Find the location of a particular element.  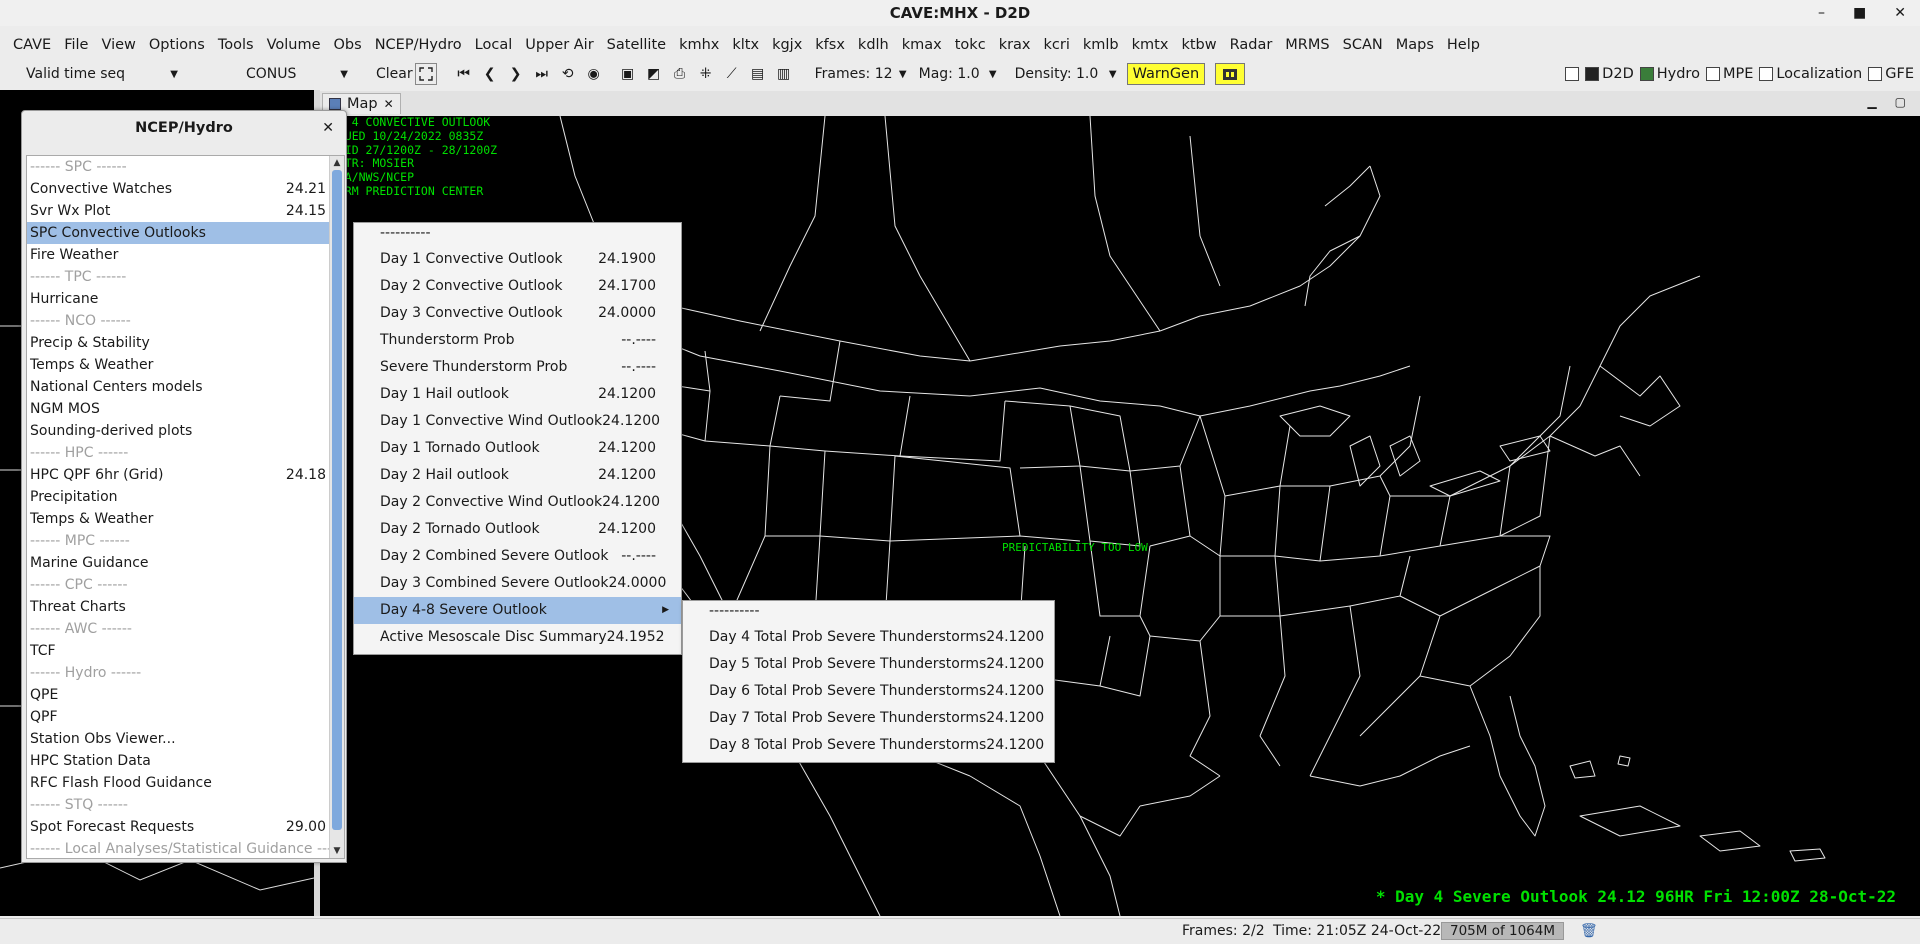

image-combination-icon: ◩ is located at coordinates (654, 74).